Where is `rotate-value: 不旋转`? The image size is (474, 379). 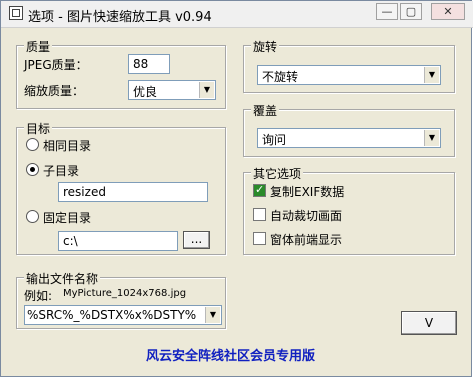 rotate-value: 不旋转 is located at coordinates (280, 77).